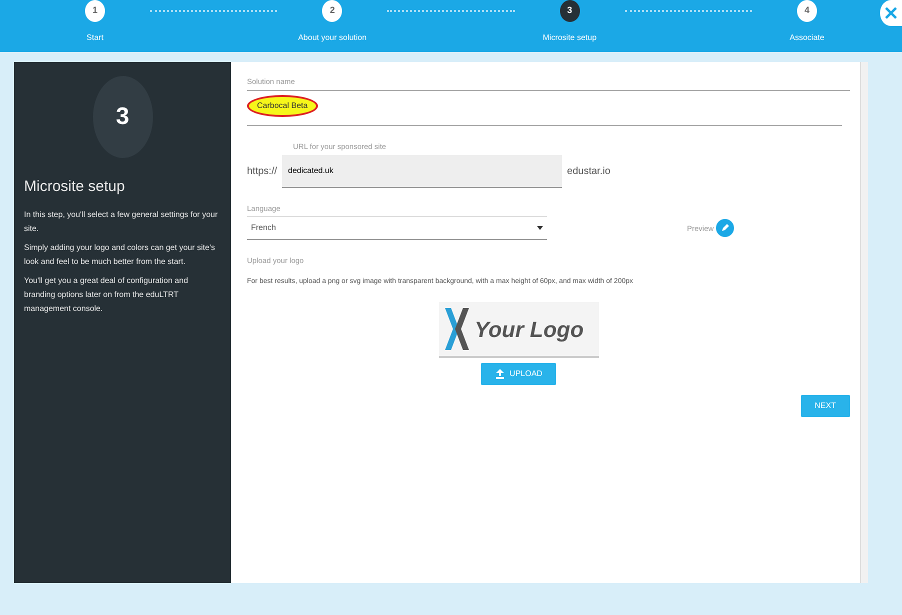 The image size is (902, 615). What do you see at coordinates (332, 38) in the screenshot?
I see `step-label: About your solution` at bounding box center [332, 38].